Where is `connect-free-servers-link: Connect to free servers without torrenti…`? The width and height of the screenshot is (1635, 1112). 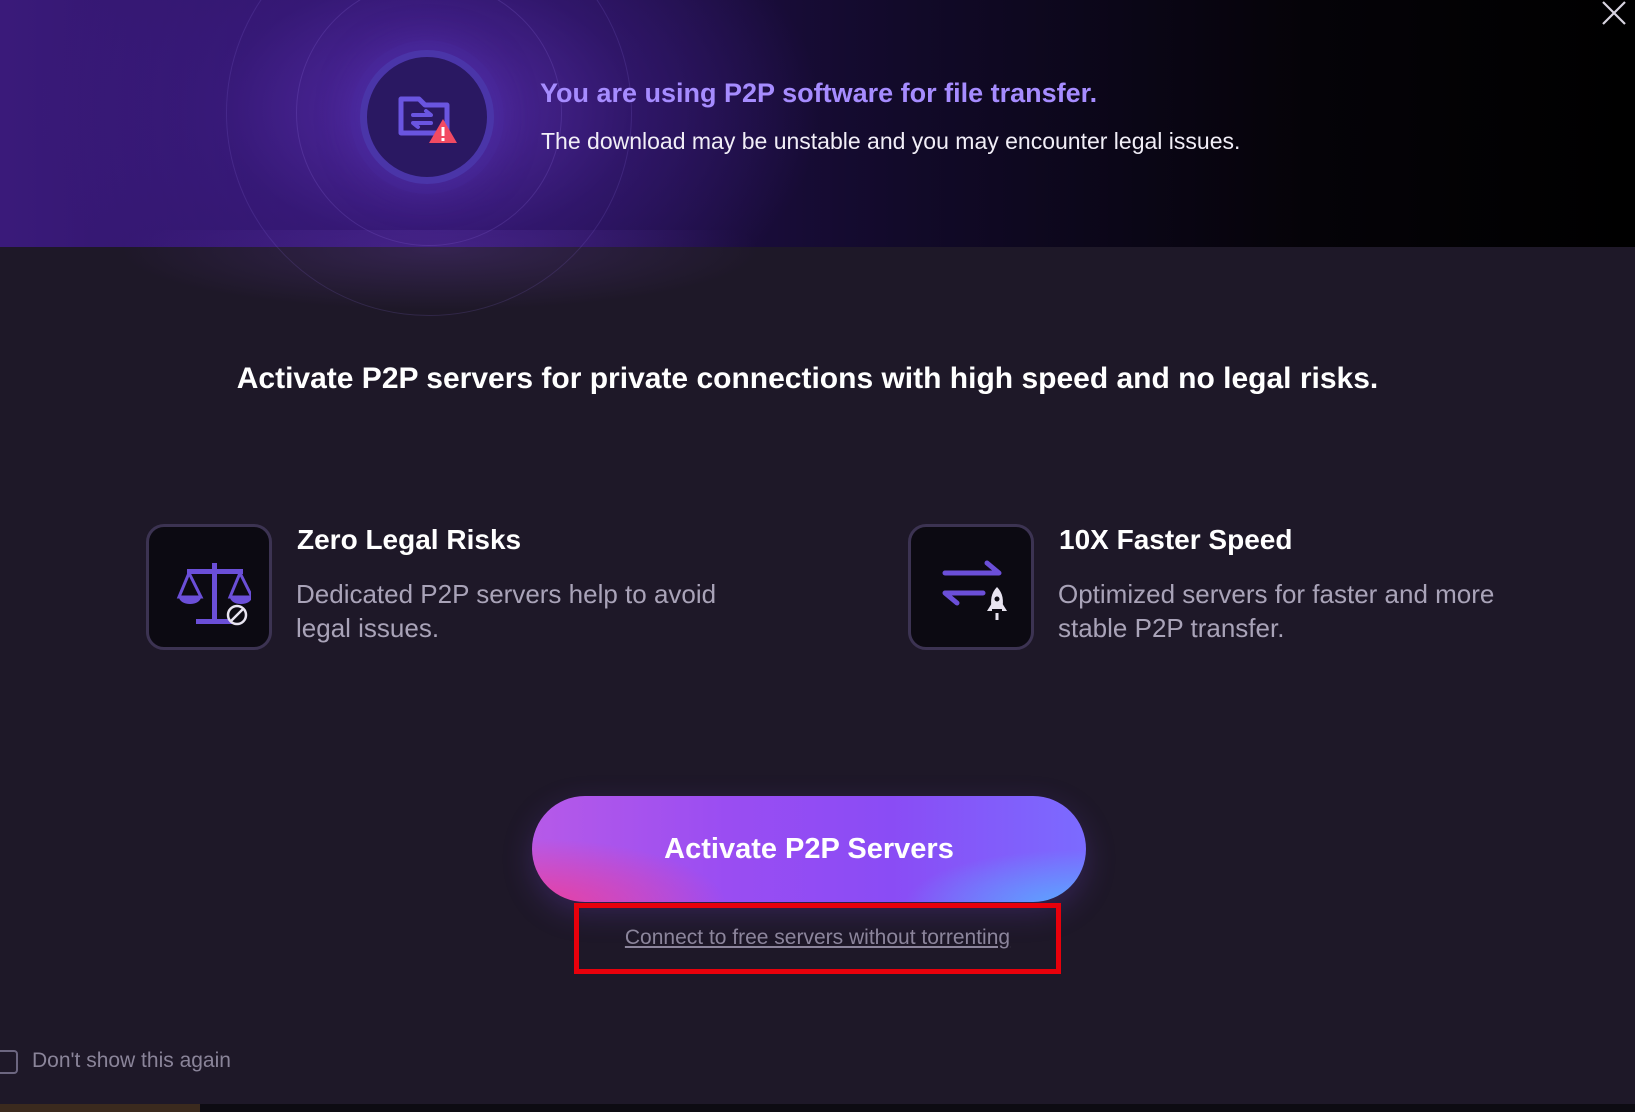
connect-free-servers-link: Connect to free servers without torrenti… is located at coordinates (817, 938).